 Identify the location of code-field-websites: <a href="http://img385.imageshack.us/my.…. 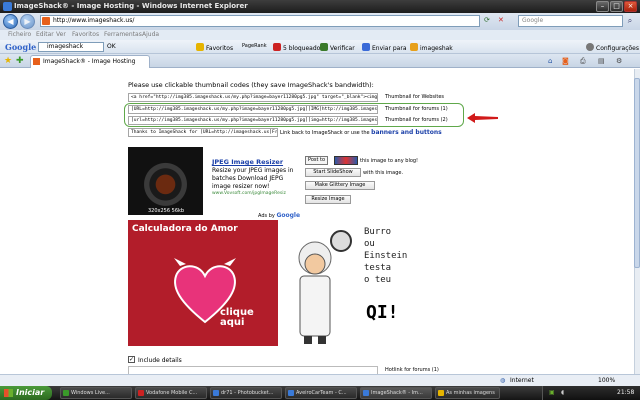
(253, 97).